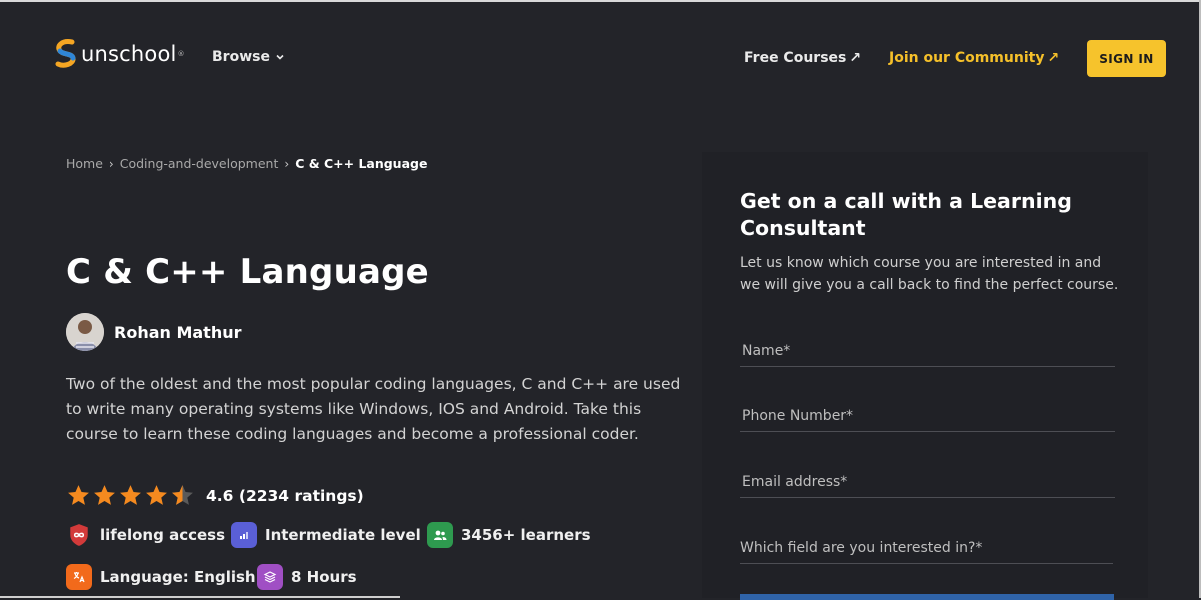 The width and height of the screenshot is (1201, 600). Describe the element at coordinates (926, 550) in the screenshot. I see `field-of-interest-input` at that location.